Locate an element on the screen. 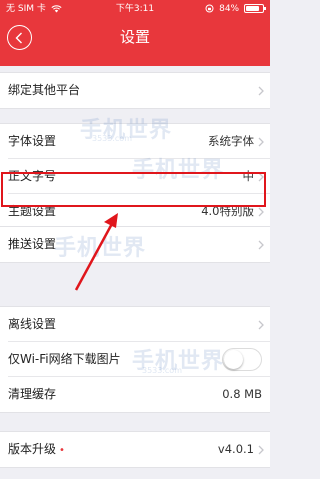 Image resolution: width=320 pixels, height=479 pixels. row-label: 绑定其他平台 is located at coordinates (44, 90).